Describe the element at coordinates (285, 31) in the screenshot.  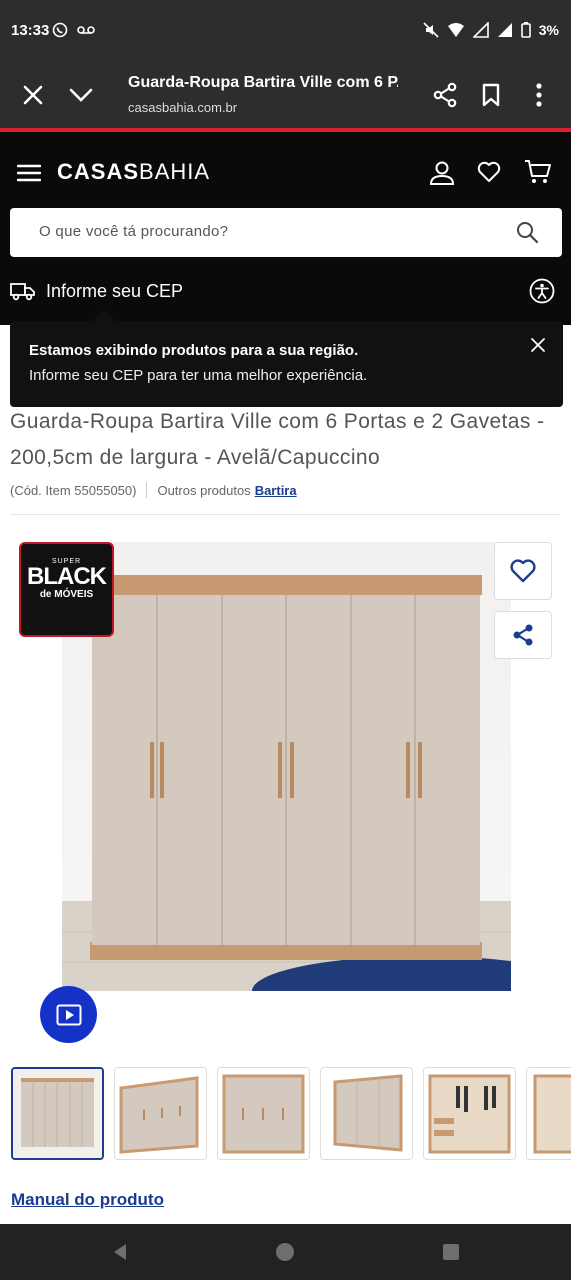
I see `status-bar: 13:33 3%` at that location.